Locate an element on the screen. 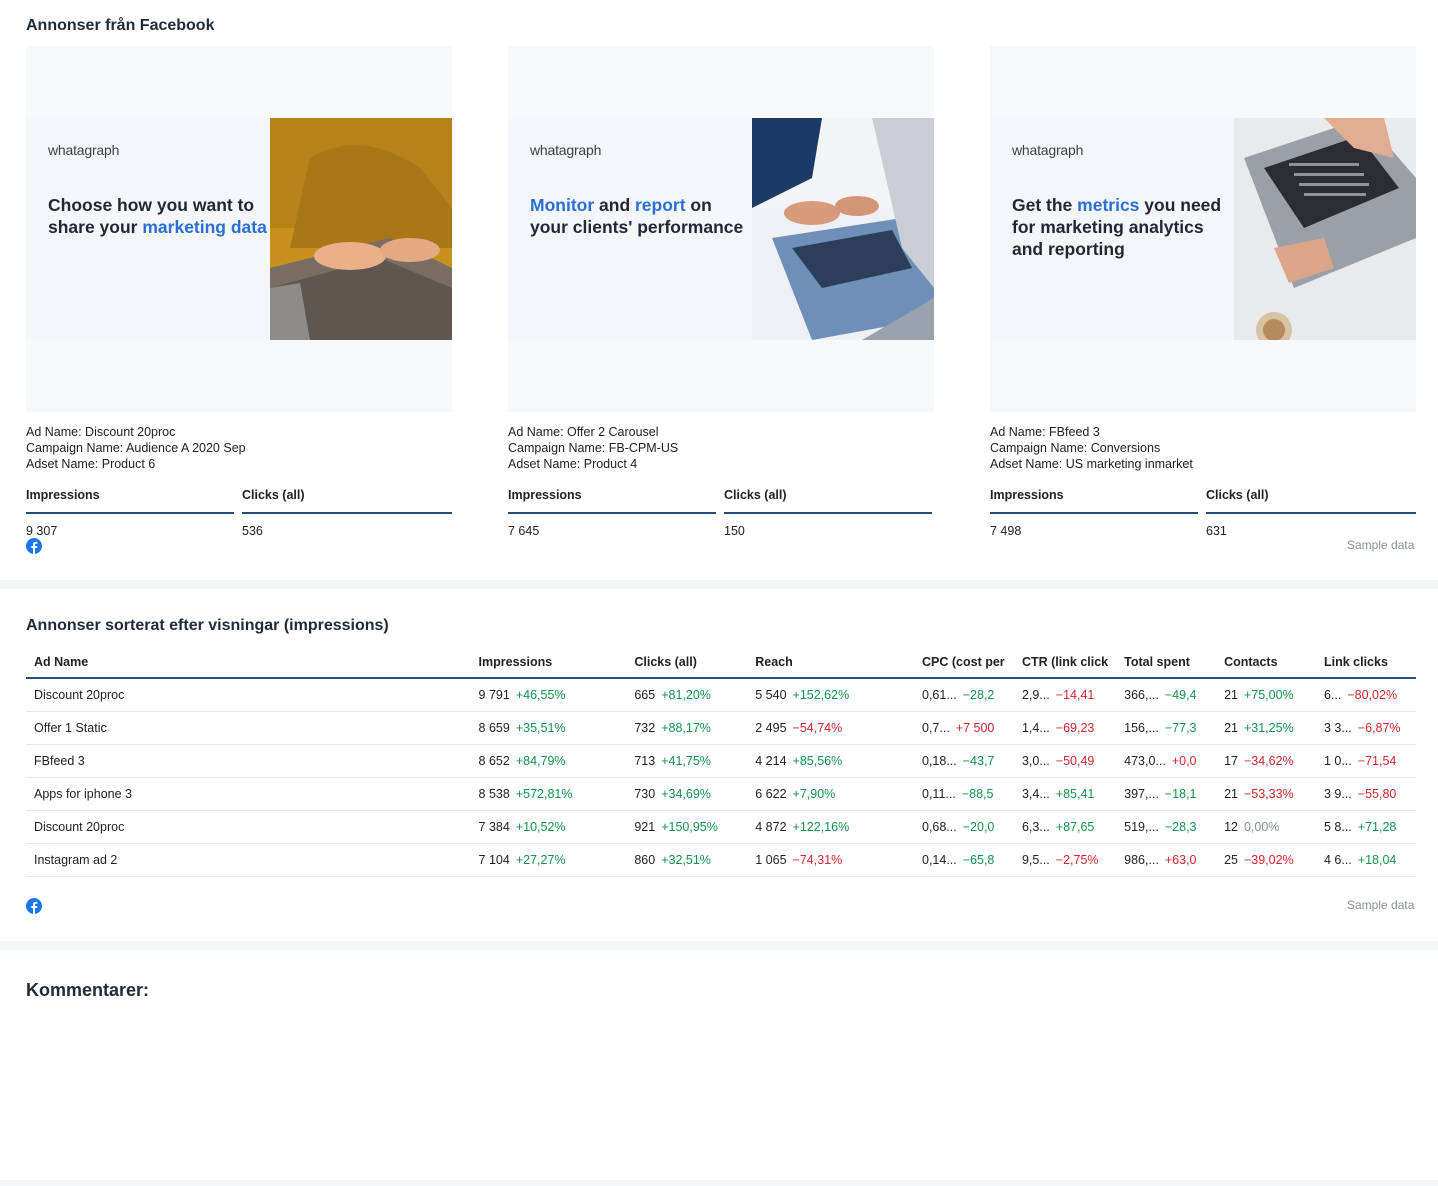  metric-change: +88,17% is located at coordinates (686, 727).